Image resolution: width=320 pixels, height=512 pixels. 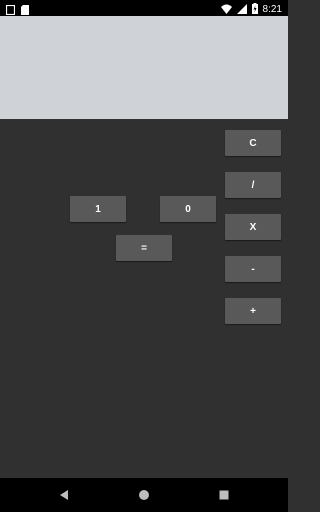 I want to click on home-icon, so click(x=144, y=497).